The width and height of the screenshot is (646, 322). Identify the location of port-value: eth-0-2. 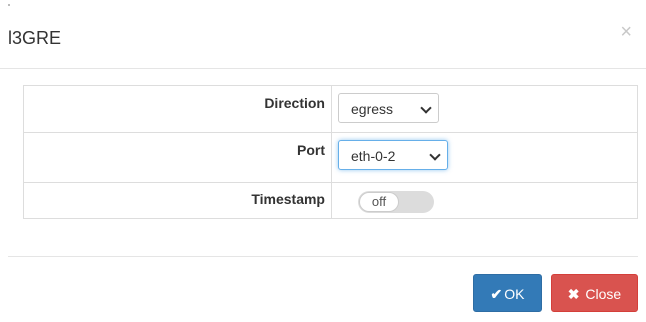
(373, 156).